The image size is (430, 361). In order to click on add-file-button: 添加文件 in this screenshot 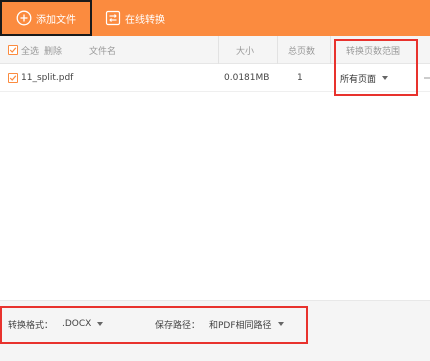, I will do `click(46, 18)`.